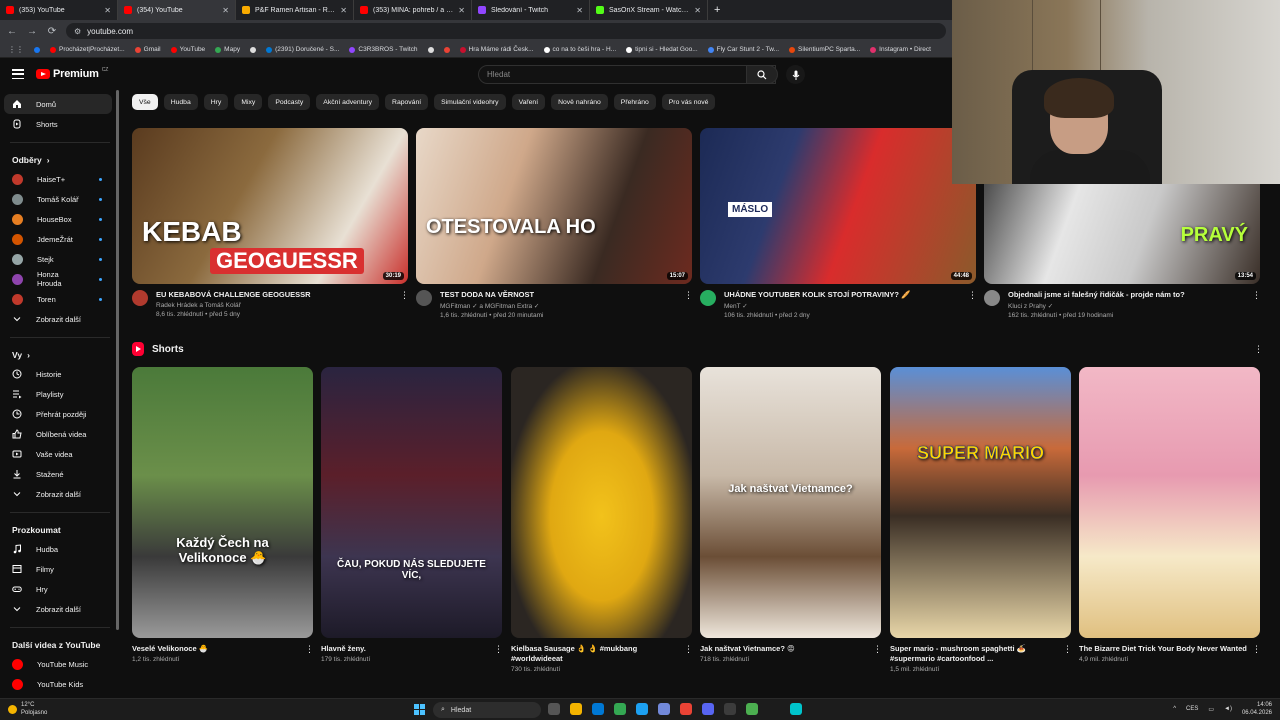  Describe the element at coordinates (180, 102) in the screenshot. I see `filter-chip: Hudba` at that location.